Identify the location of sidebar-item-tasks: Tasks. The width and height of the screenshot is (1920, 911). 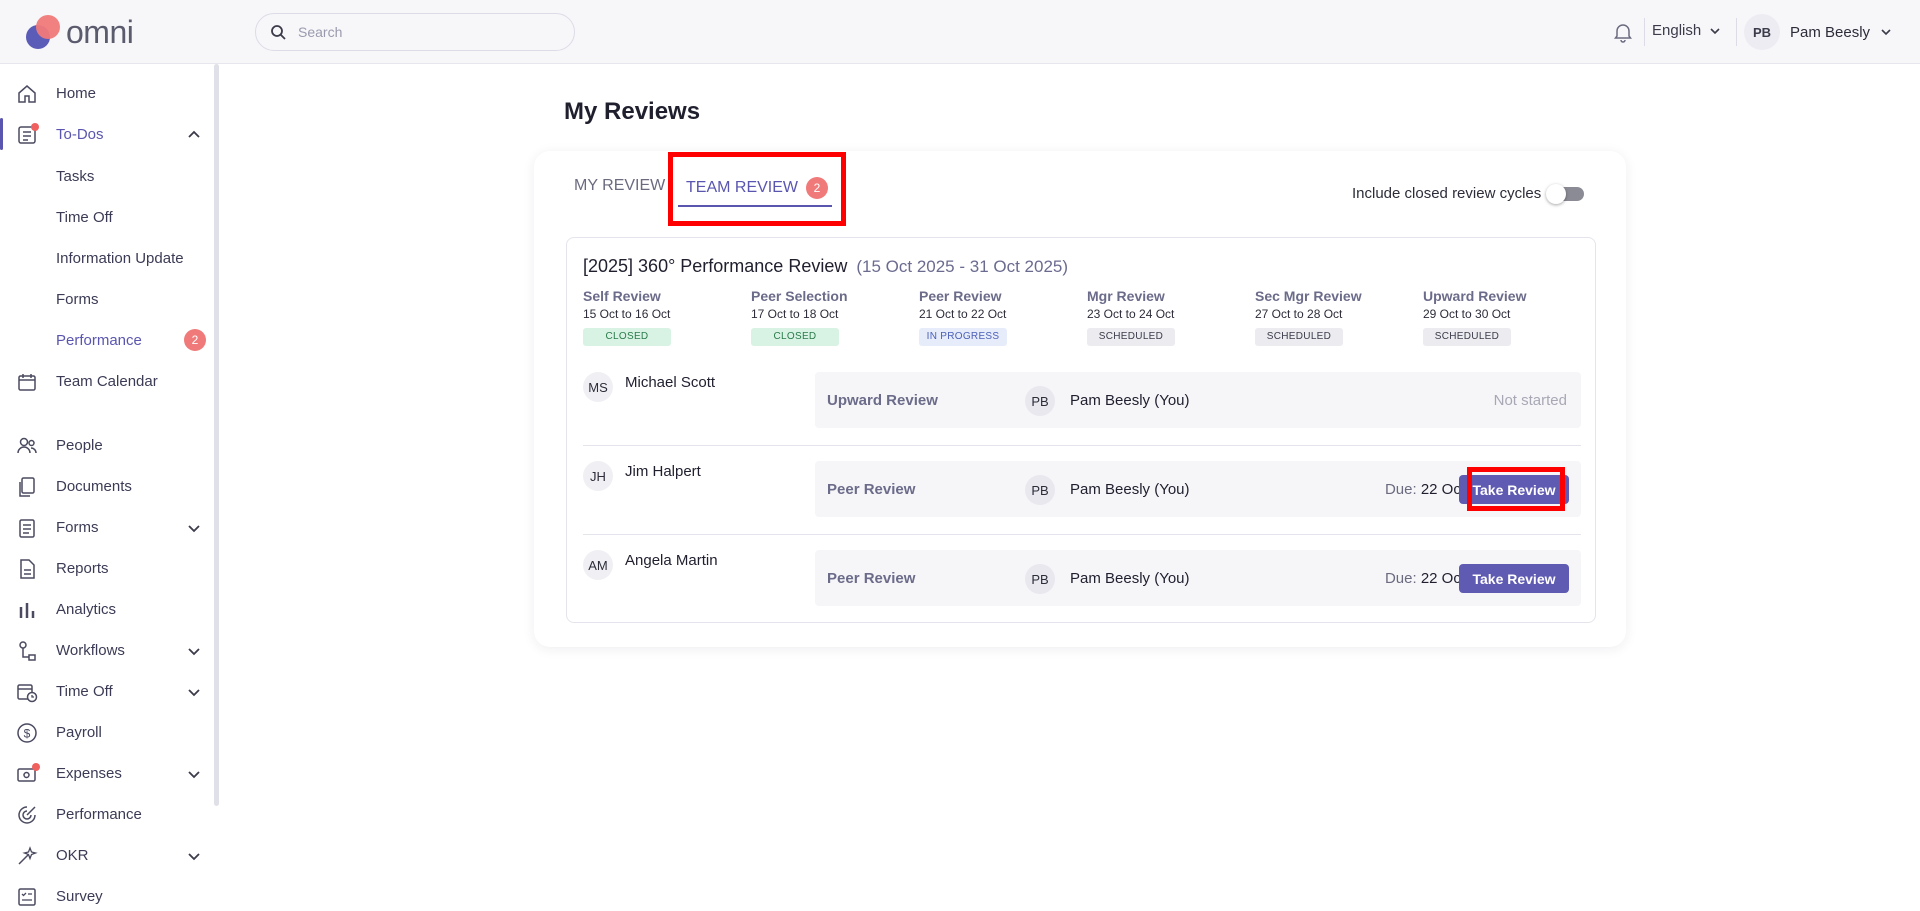
(75, 176).